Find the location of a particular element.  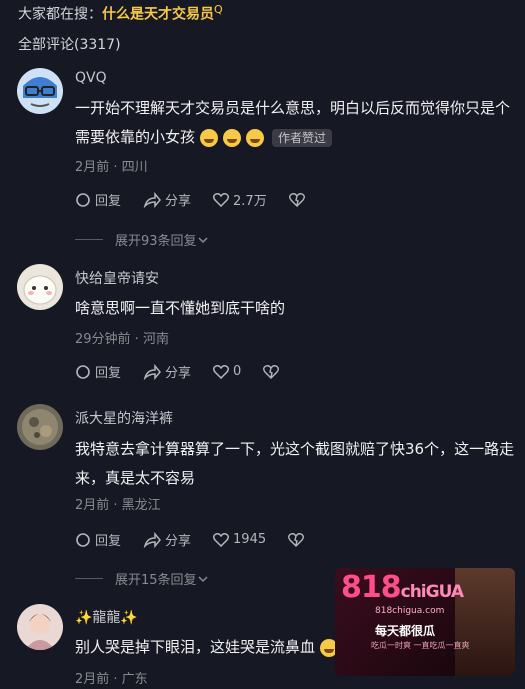

comment-count: 全部评论(3317) is located at coordinates (69, 45).